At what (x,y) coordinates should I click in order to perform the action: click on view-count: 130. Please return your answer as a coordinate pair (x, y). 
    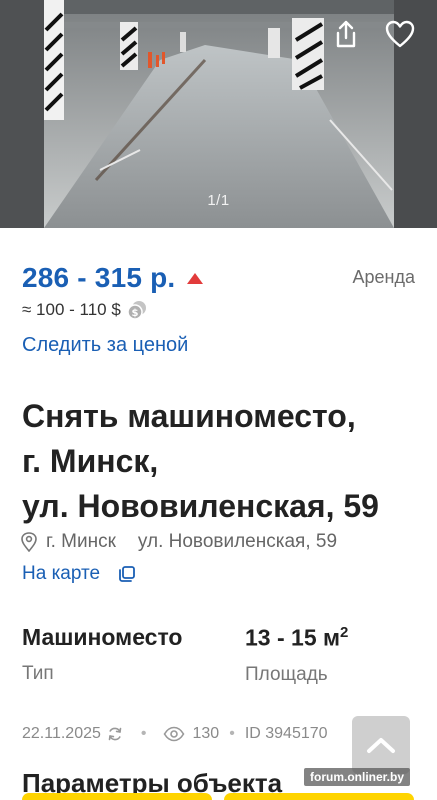
    Looking at the image, I should click on (206, 733).